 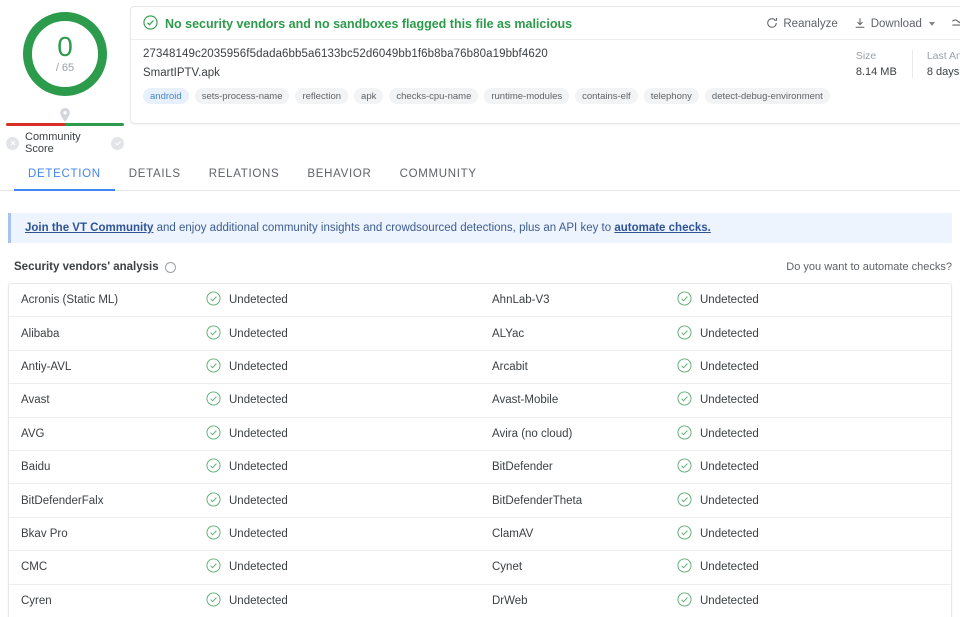 What do you see at coordinates (869, 267) in the screenshot?
I see `automate-checks-prompt: Do you want to automate checks?` at bounding box center [869, 267].